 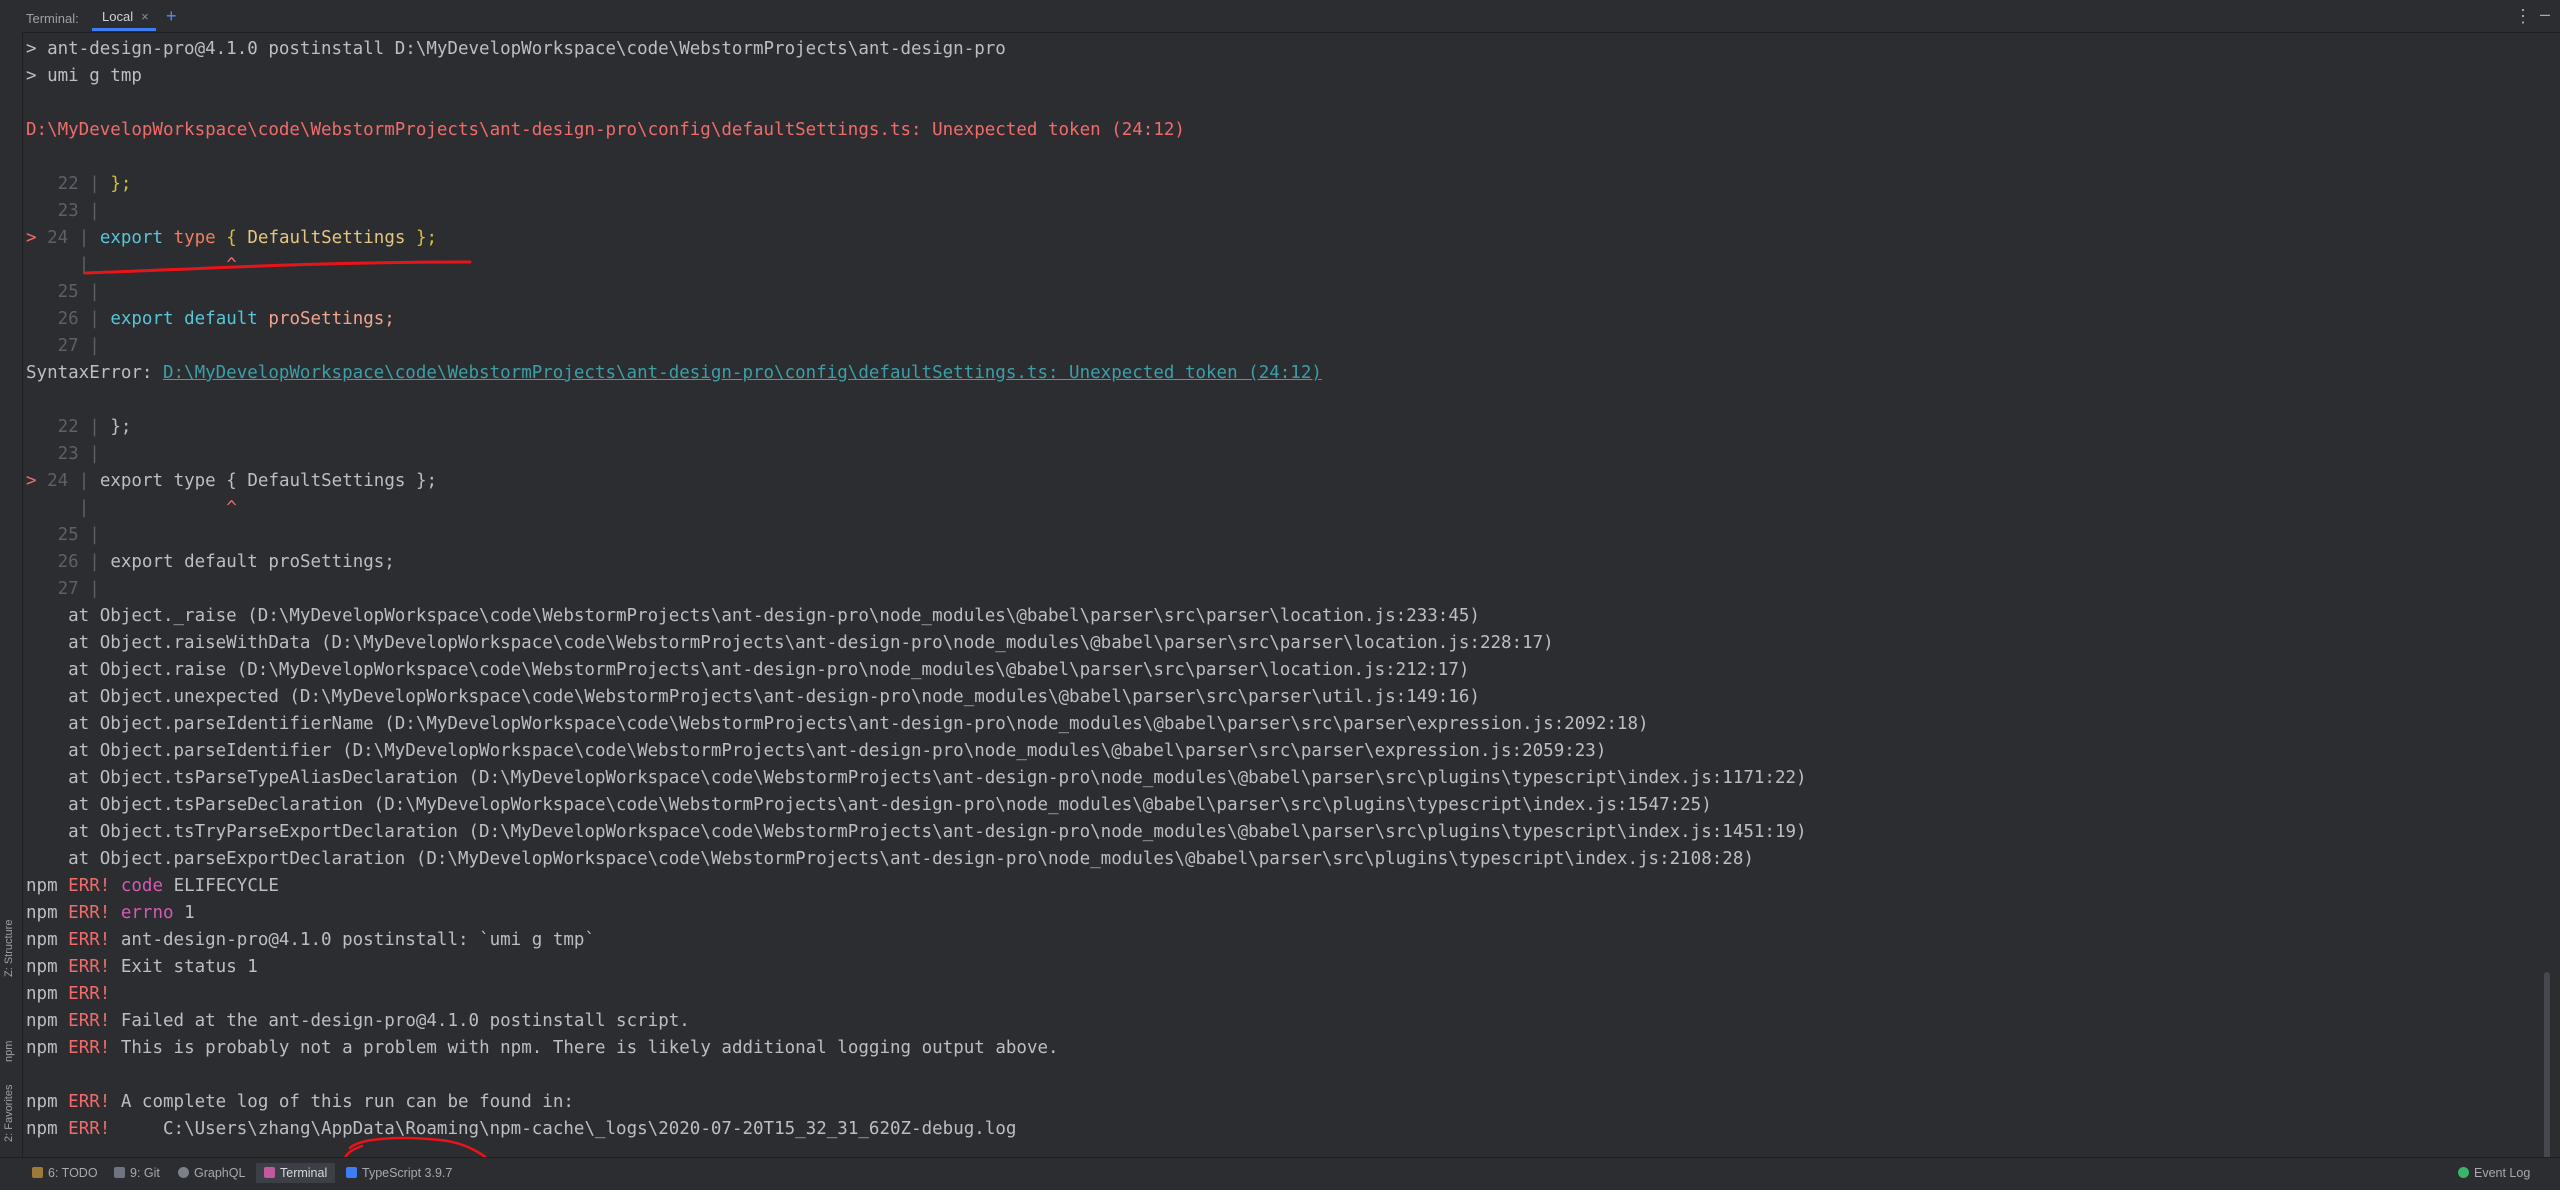 I want to click on gear-icon, so click(x=183, y=1172).